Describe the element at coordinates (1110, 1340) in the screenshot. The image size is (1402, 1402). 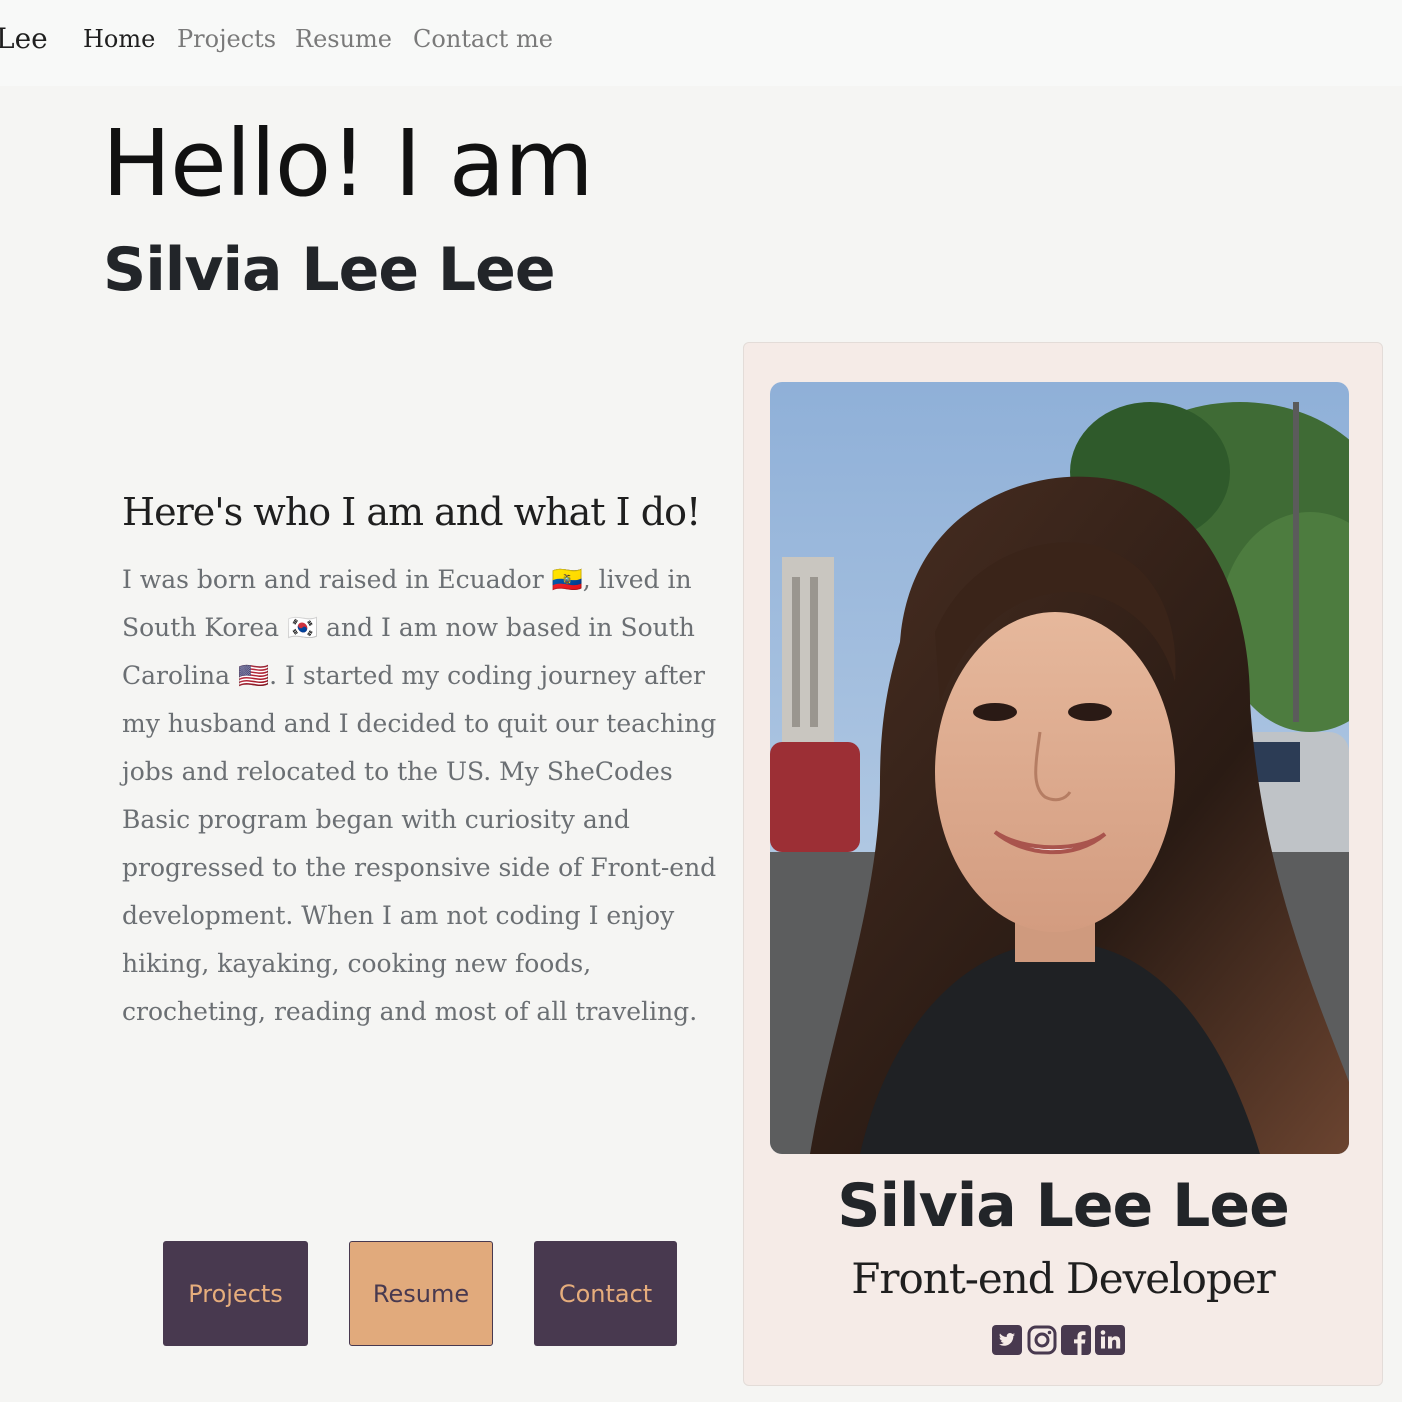
I see `linkedin-icon` at that location.